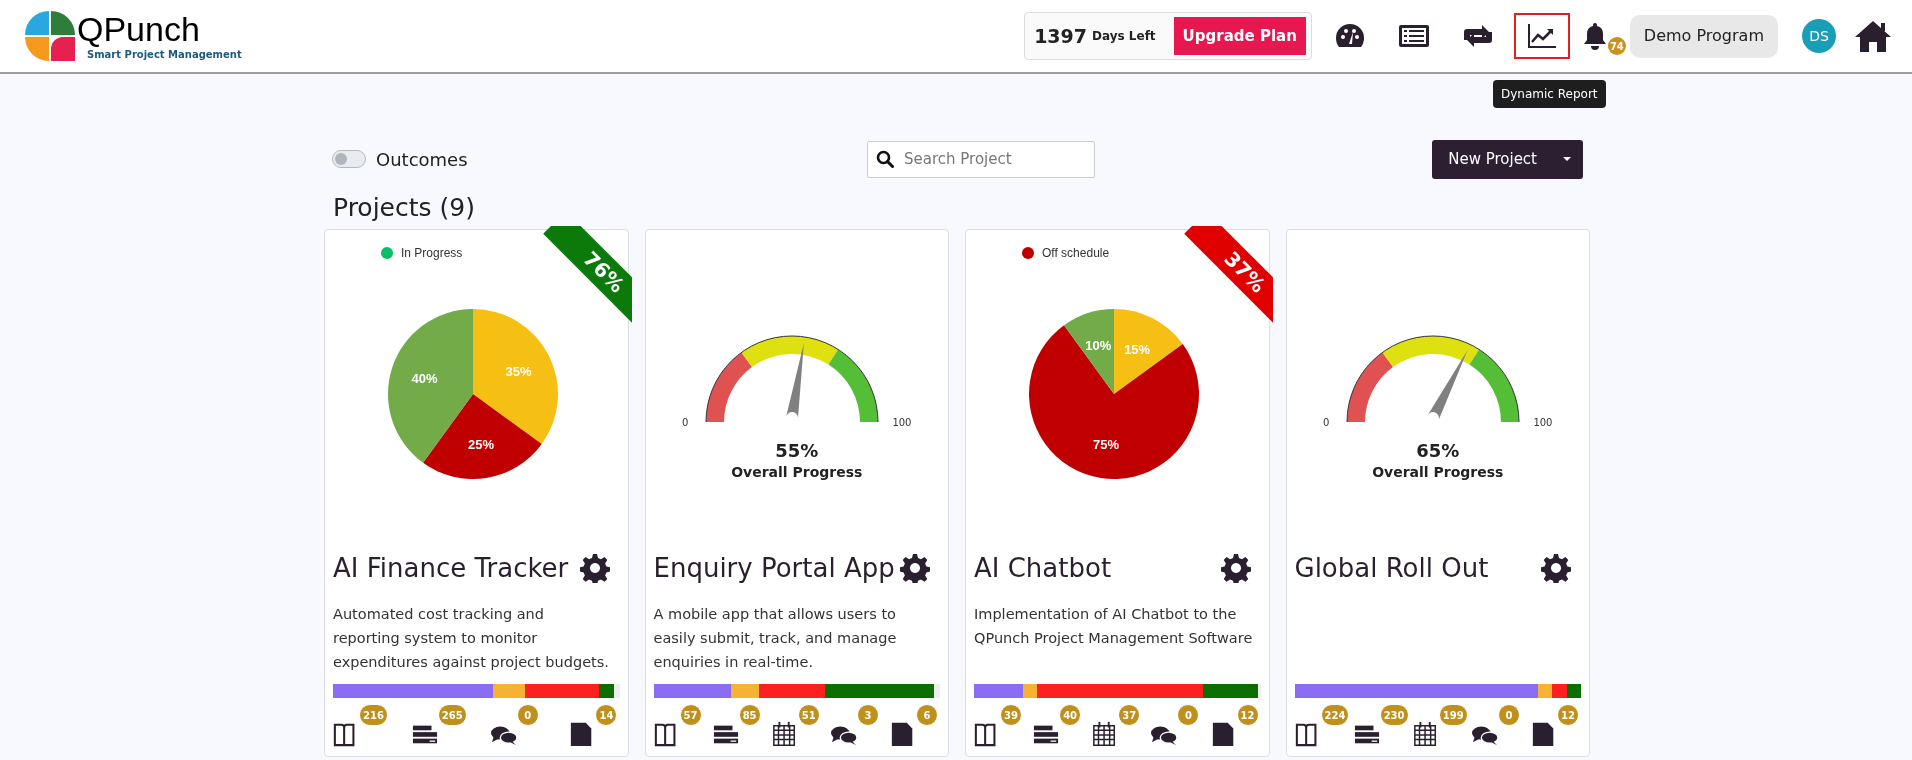 This screenshot has width=1912, height=760. What do you see at coordinates (1616, 46) in the screenshot?
I see `notification-badge: 74` at bounding box center [1616, 46].